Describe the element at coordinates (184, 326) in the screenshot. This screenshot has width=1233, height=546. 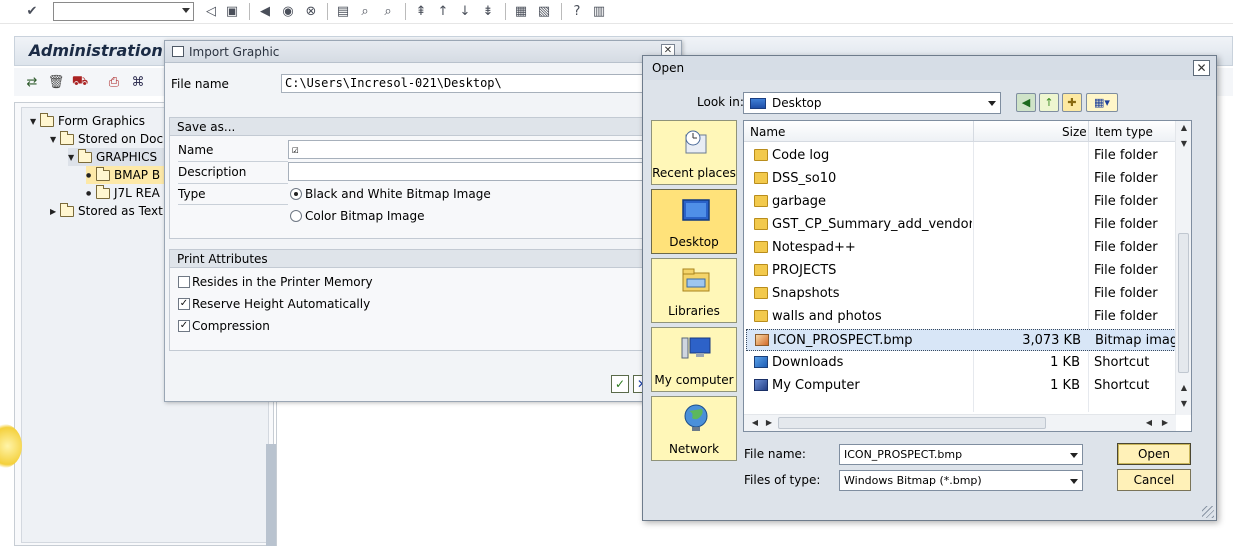
I see `compression-checkbox: ✓` at that location.